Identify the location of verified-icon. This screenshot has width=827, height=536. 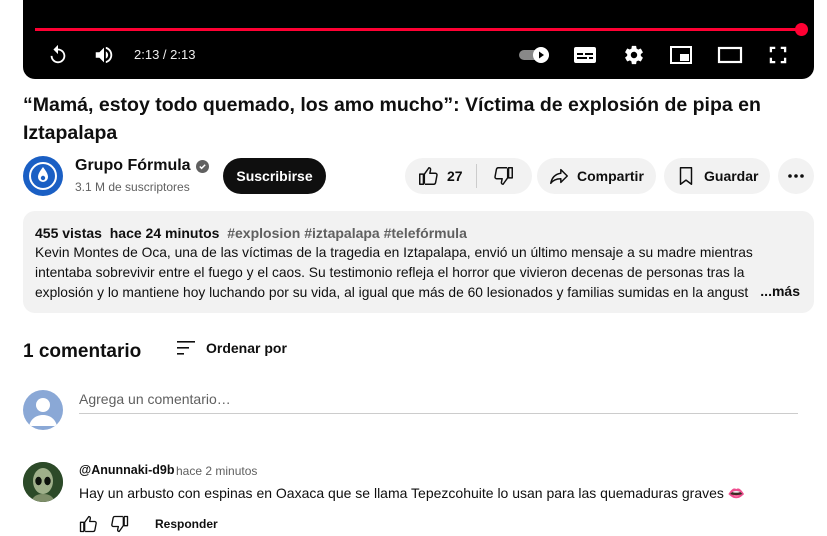
(202, 166).